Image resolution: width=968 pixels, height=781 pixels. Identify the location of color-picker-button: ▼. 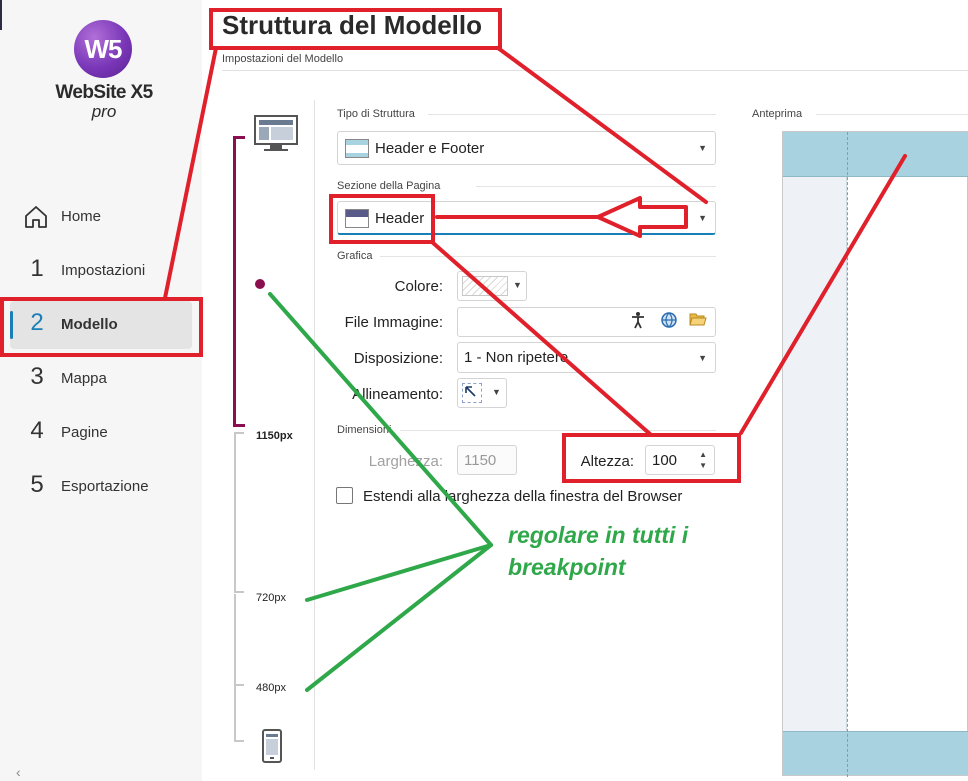
(492, 286).